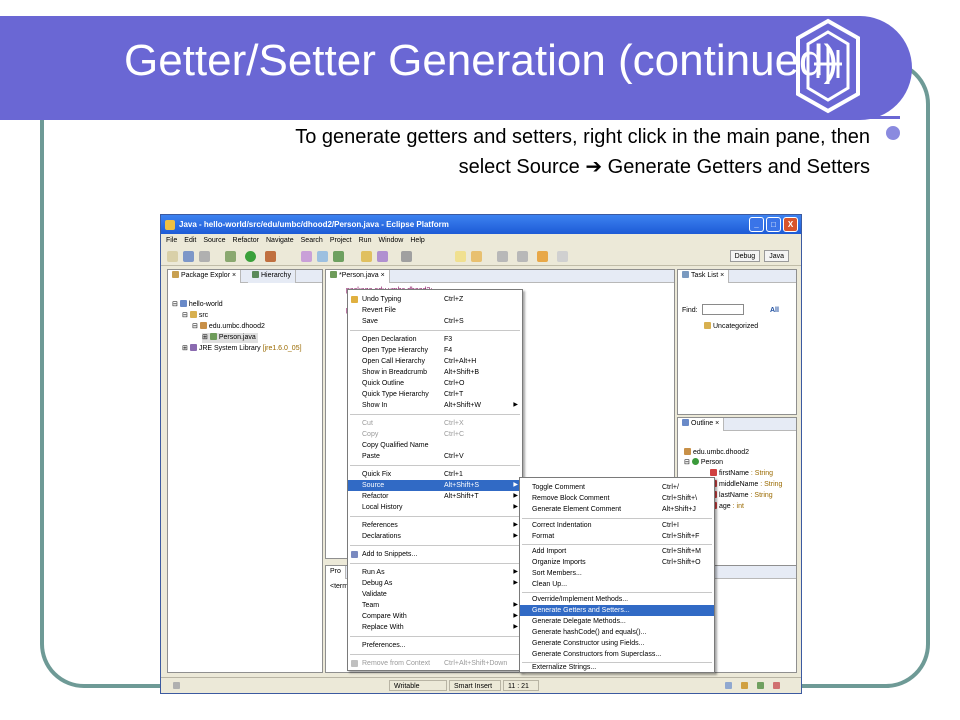 The image size is (960, 720). What do you see at coordinates (382, 256) in the screenshot?
I see `search-icon` at bounding box center [382, 256].